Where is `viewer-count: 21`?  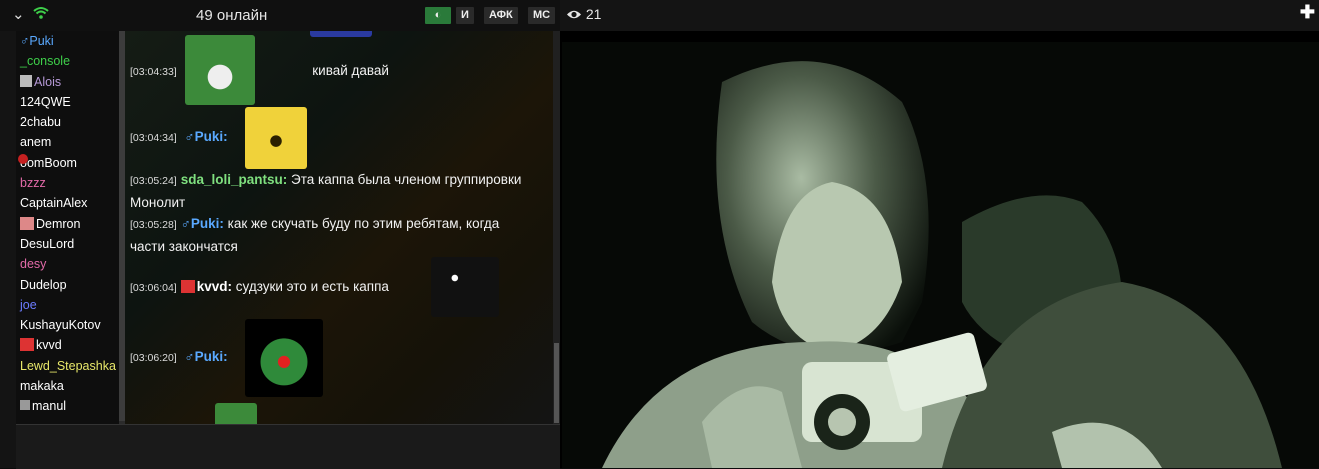 viewer-count: 21 is located at coordinates (583, 14).